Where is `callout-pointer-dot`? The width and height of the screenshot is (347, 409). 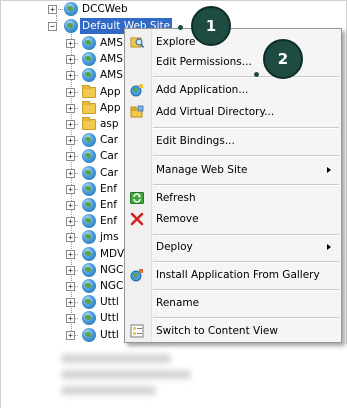 callout-pointer-dot is located at coordinates (180, 27).